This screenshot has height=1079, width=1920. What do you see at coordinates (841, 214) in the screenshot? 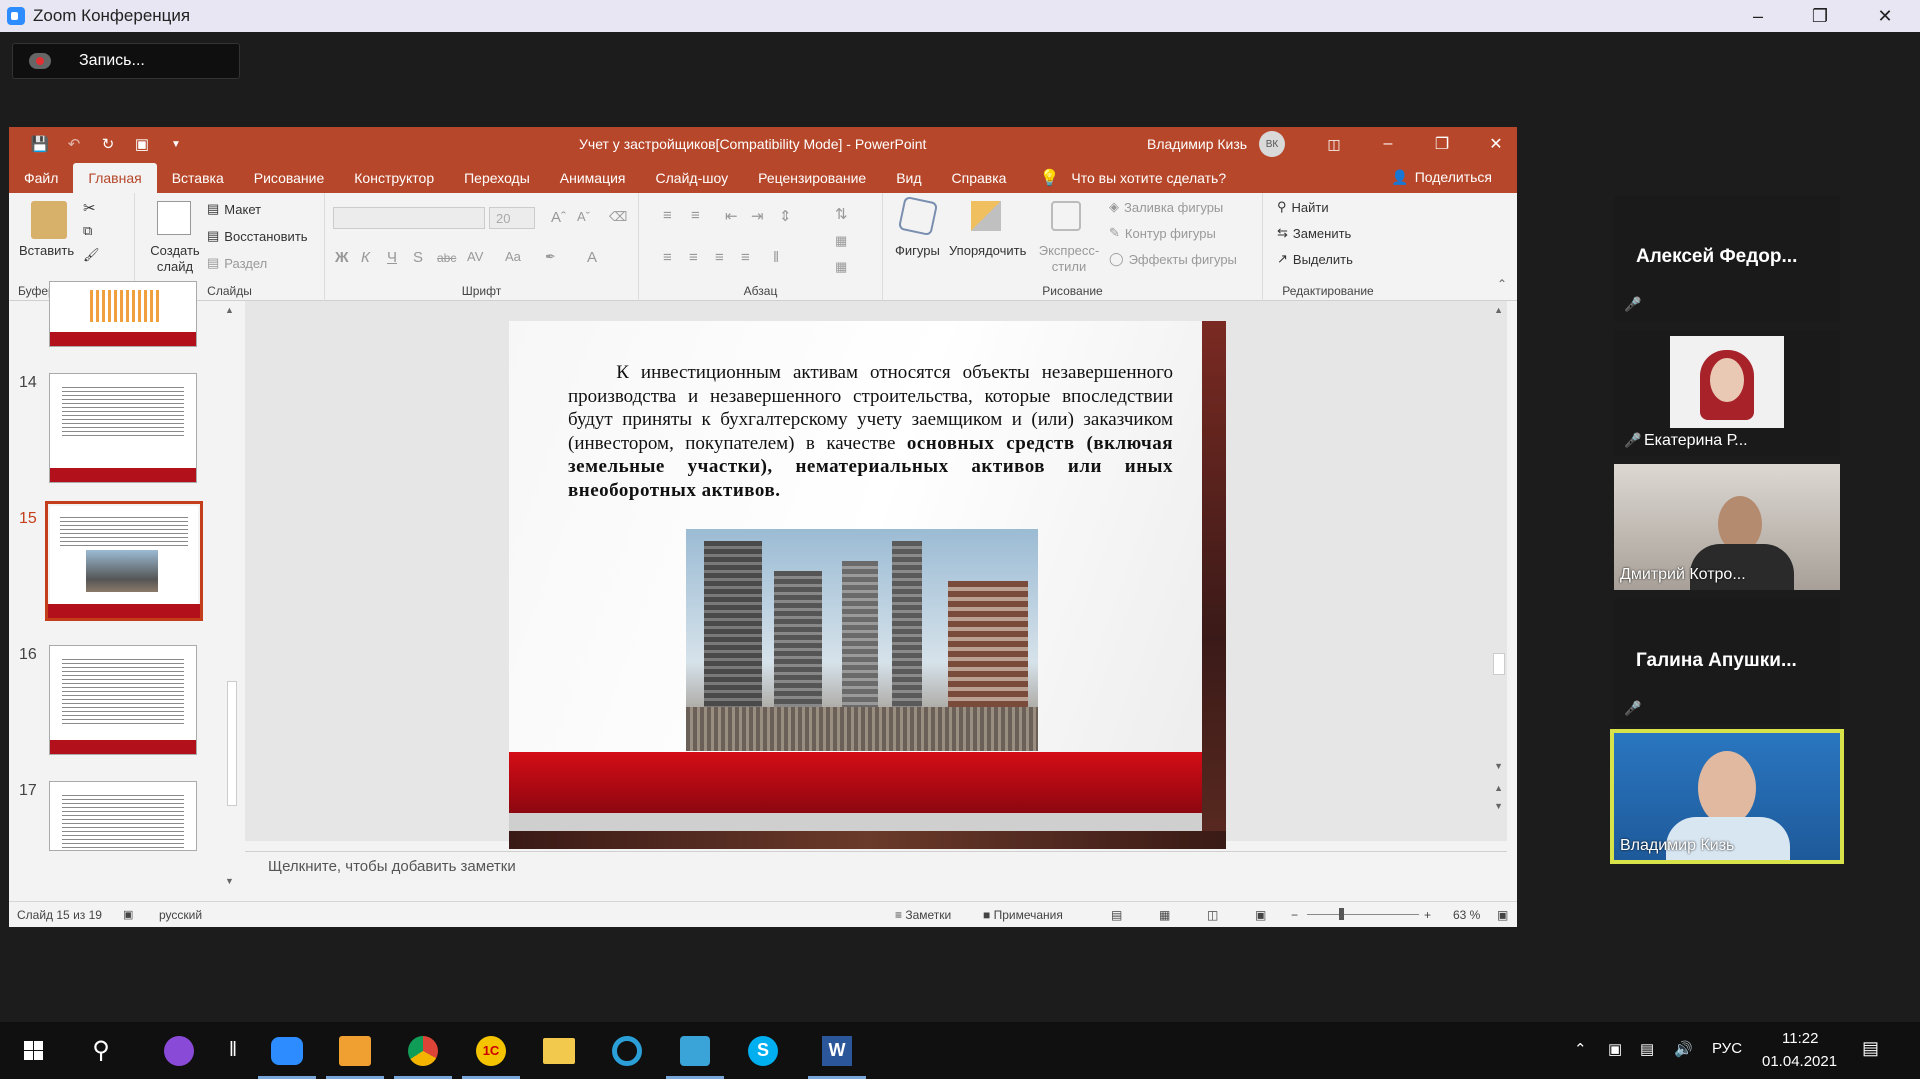
I see `text-direction-icon: ⇅` at bounding box center [841, 214].